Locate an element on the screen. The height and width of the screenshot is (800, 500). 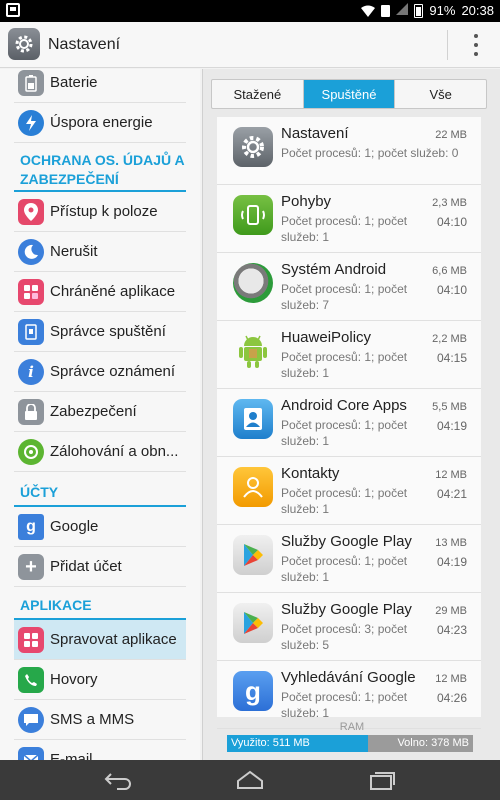
settings-app-icon is located at coordinates (24, 44).